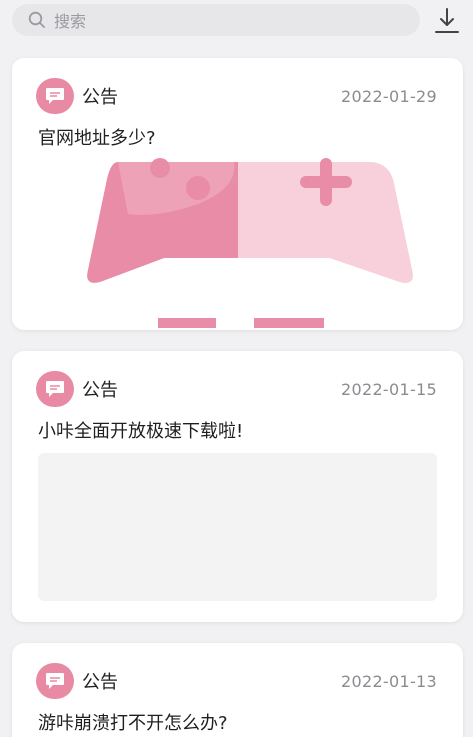 The image size is (473, 737). What do you see at coordinates (70, 21) in the screenshot?
I see `search-placeholder: 搜索` at bounding box center [70, 21].